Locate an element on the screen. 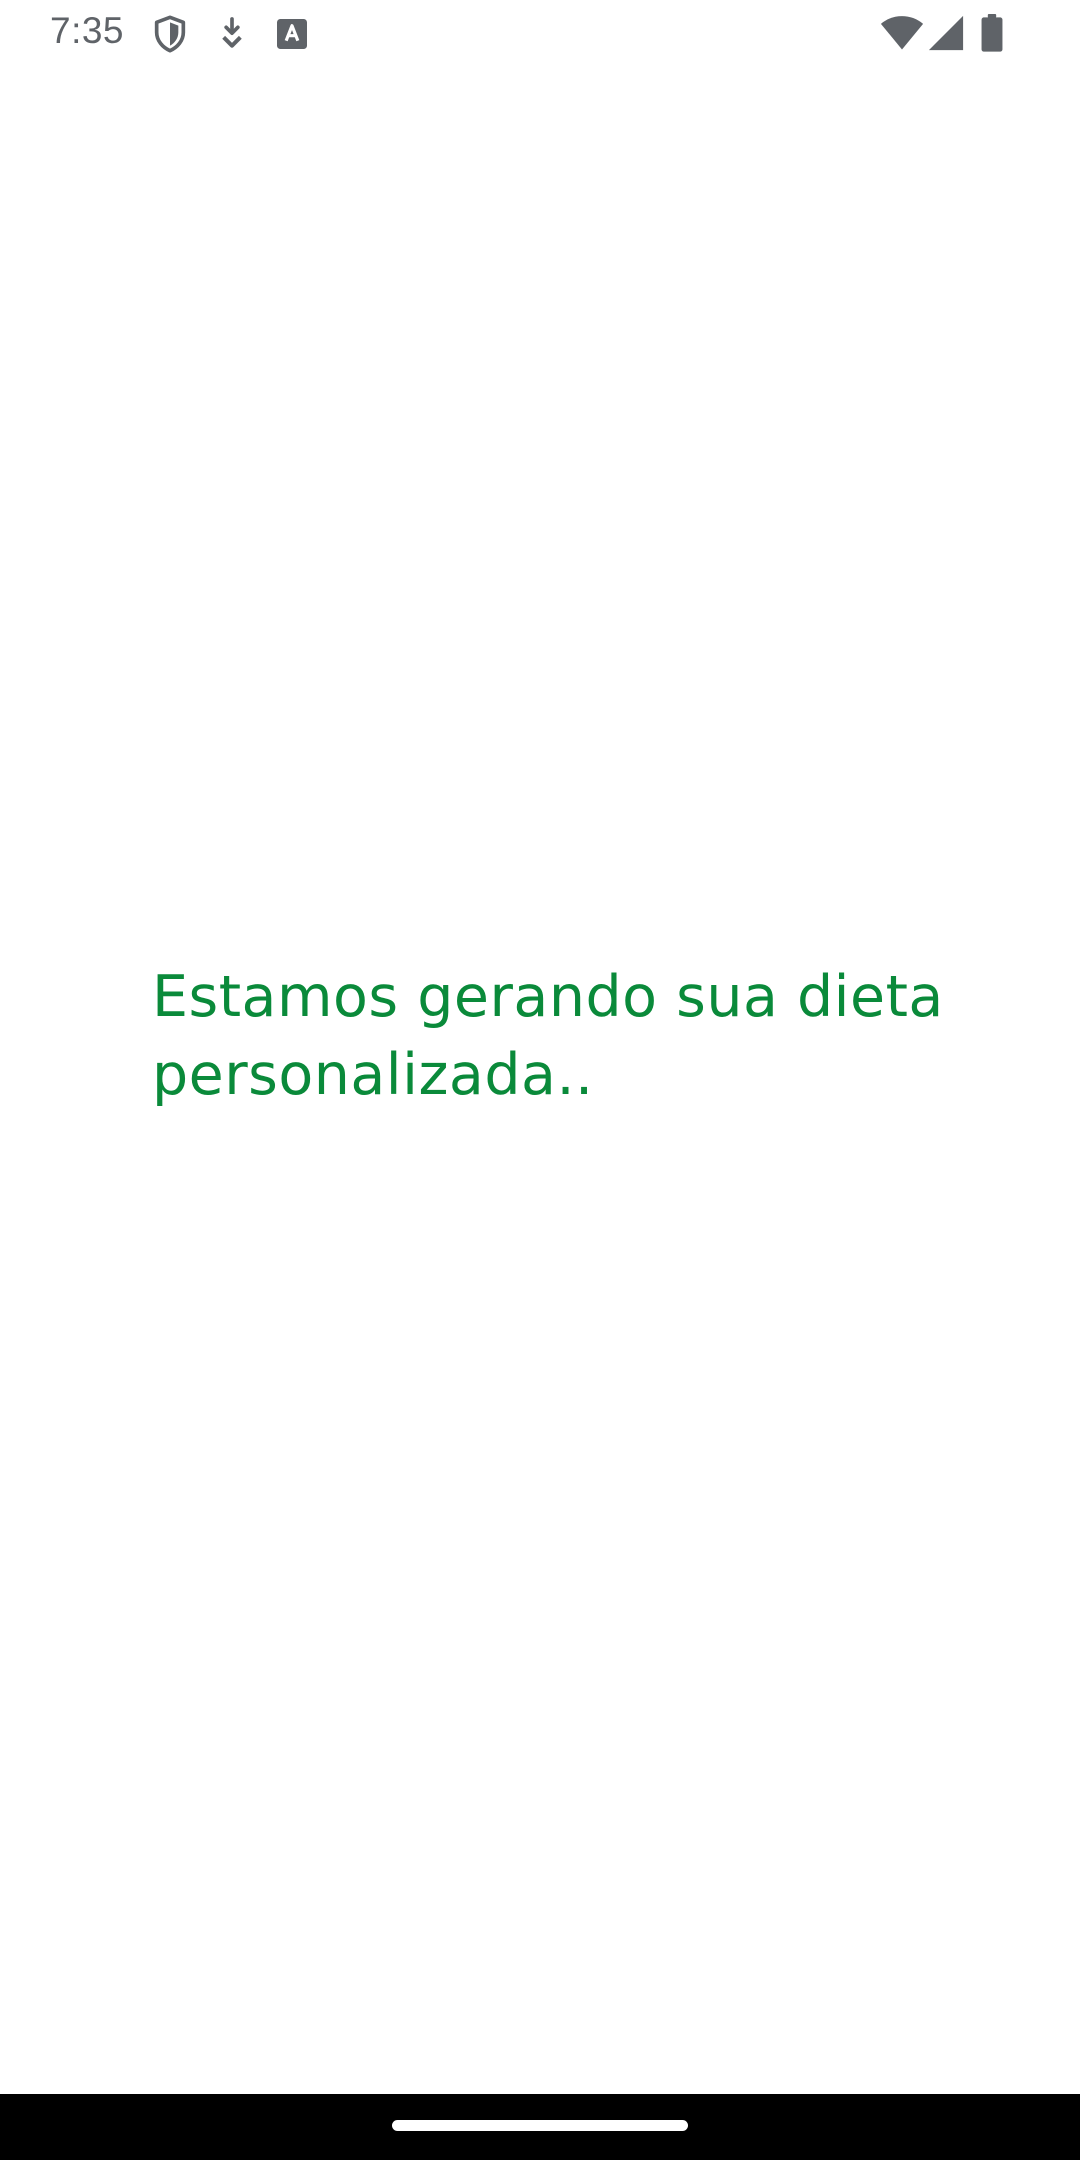  wifi-icon is located at coordinates (902, 33).